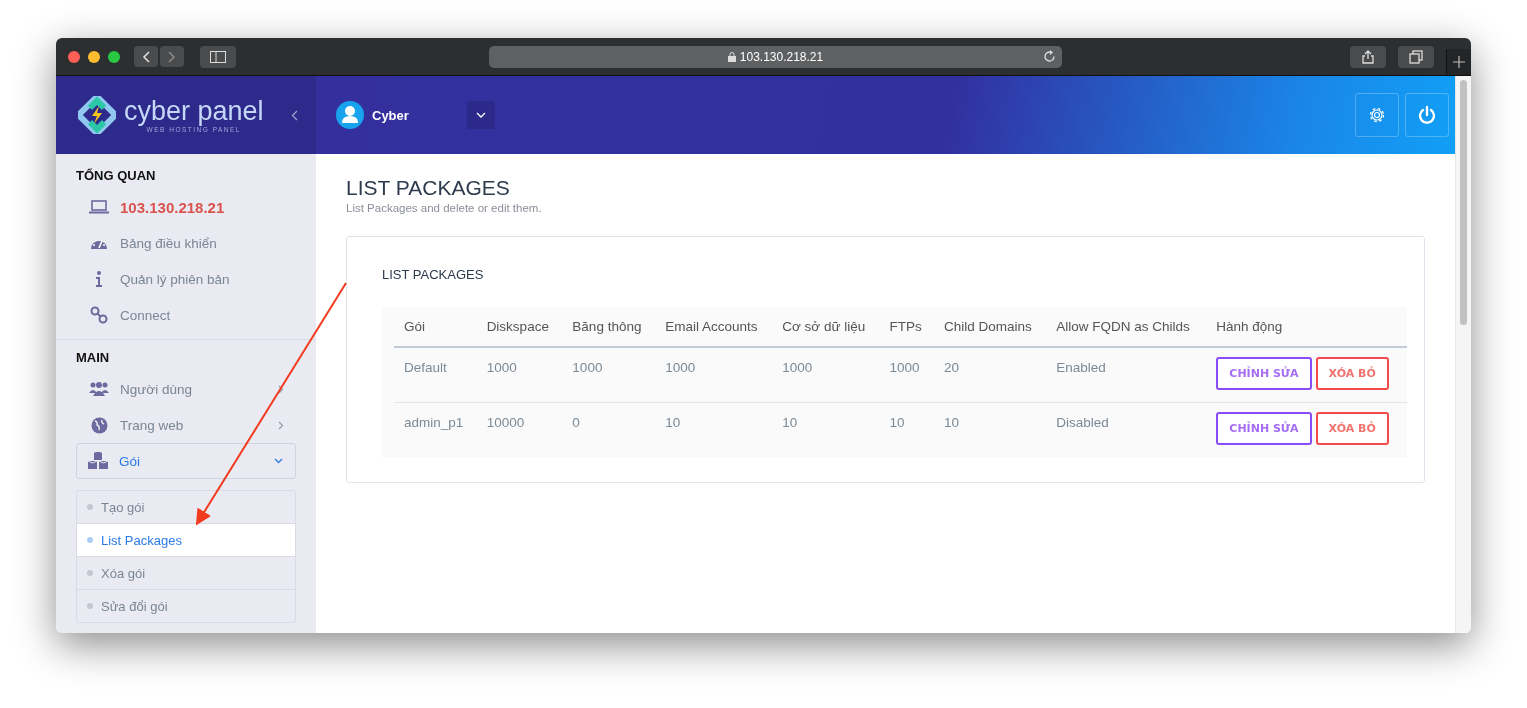  I want to click on column-header: Email Accounts, so click(714, 327).